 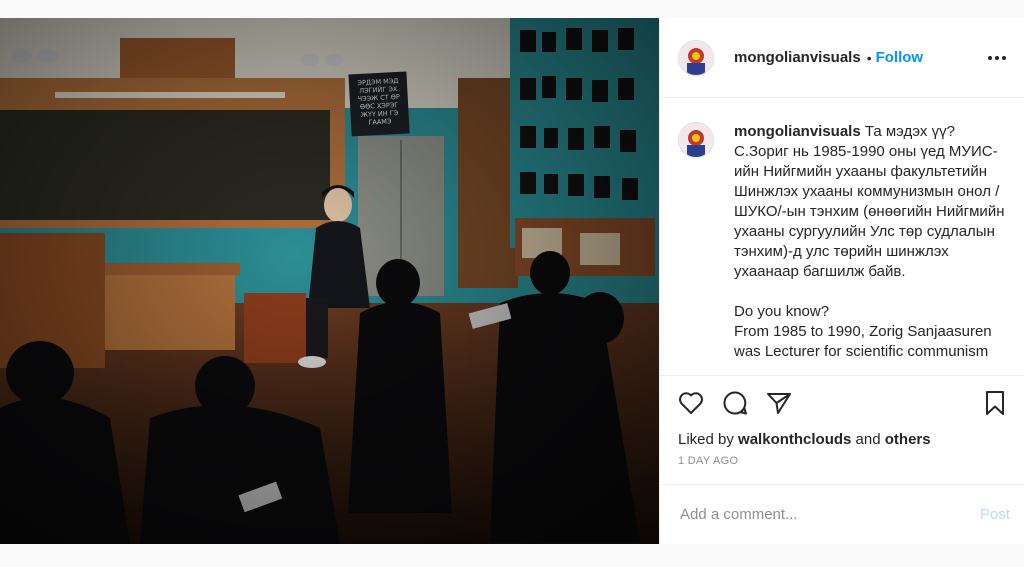 I want to click on liked-by-and: and, so click(x=868, y=439).